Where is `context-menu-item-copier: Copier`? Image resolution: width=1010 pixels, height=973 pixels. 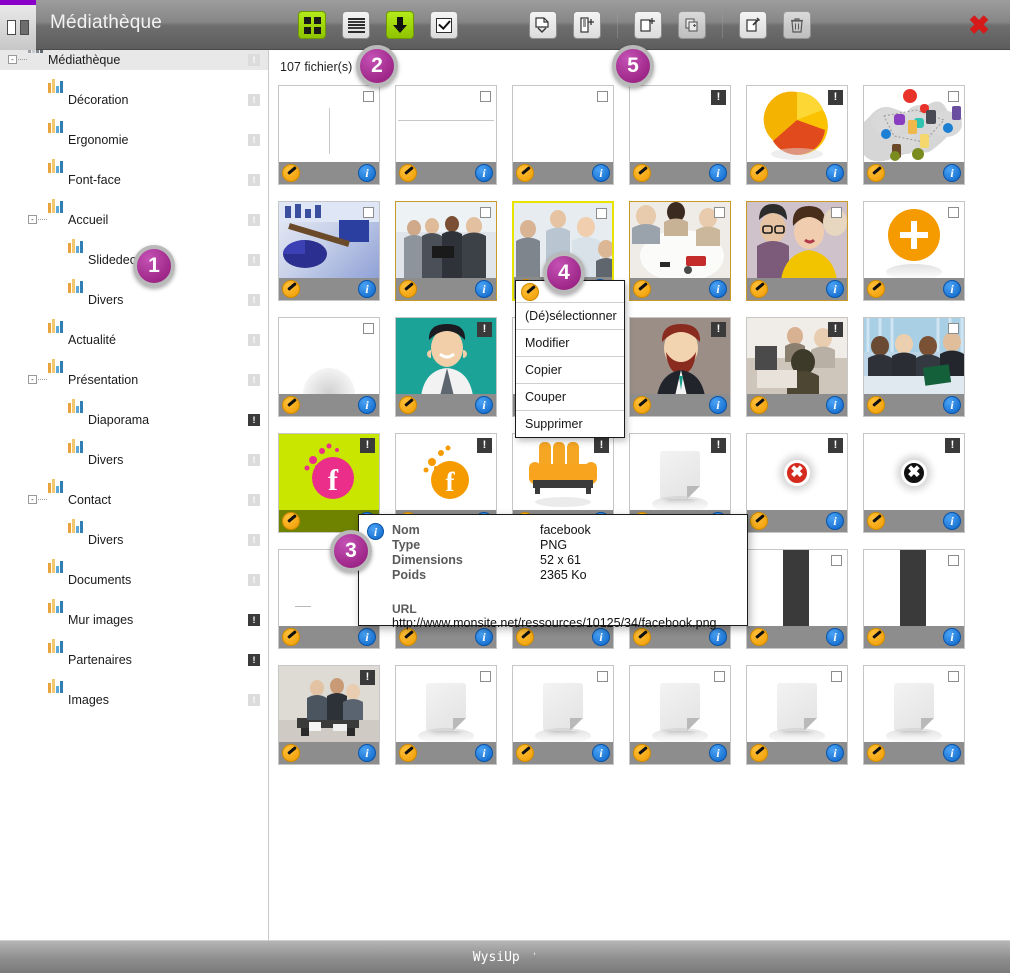
context-menu-item-copier: Copier is located at coordinates (570, 370).